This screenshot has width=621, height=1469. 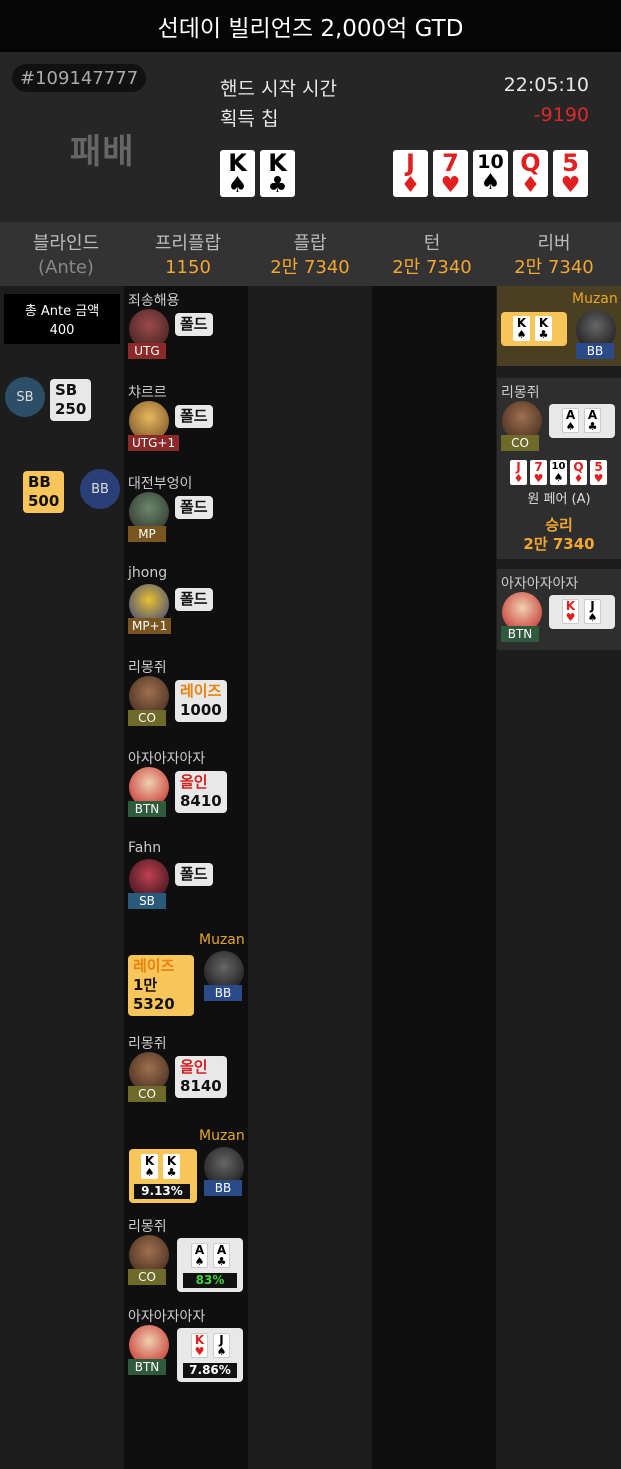 What do you see at coordinates (154, 301) in the screenshot?
I see `player-name: 죄송해용` at bounding box center [154, 301].